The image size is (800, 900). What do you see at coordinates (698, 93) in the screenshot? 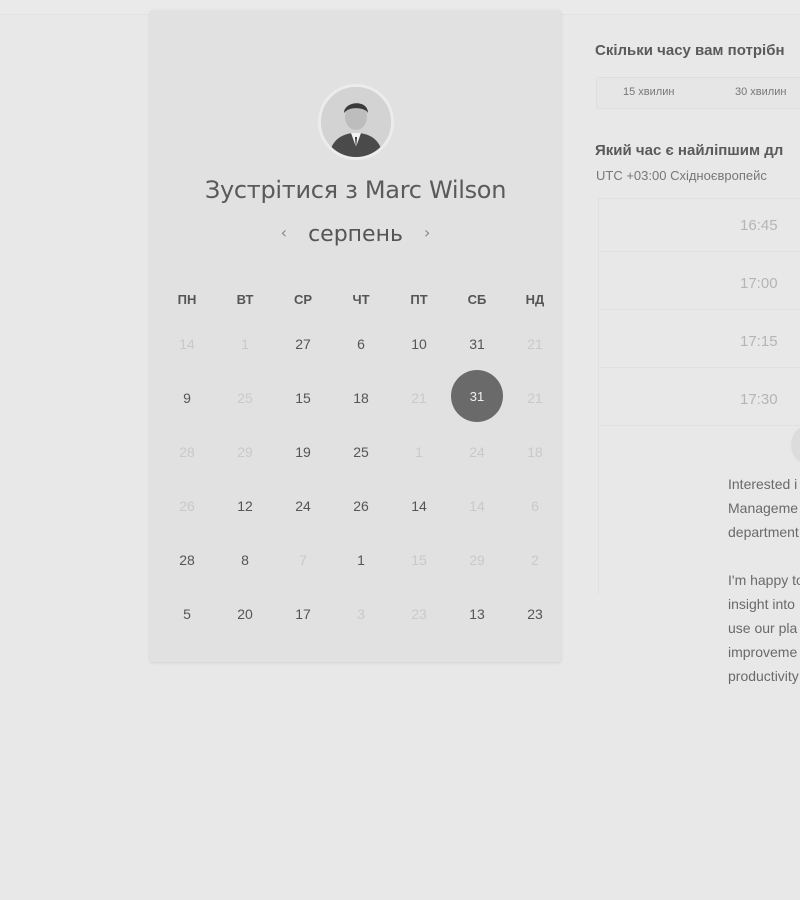
I see `duration-selector: 15 хвилин 30 хвилин` at bounding box center [698, 93].